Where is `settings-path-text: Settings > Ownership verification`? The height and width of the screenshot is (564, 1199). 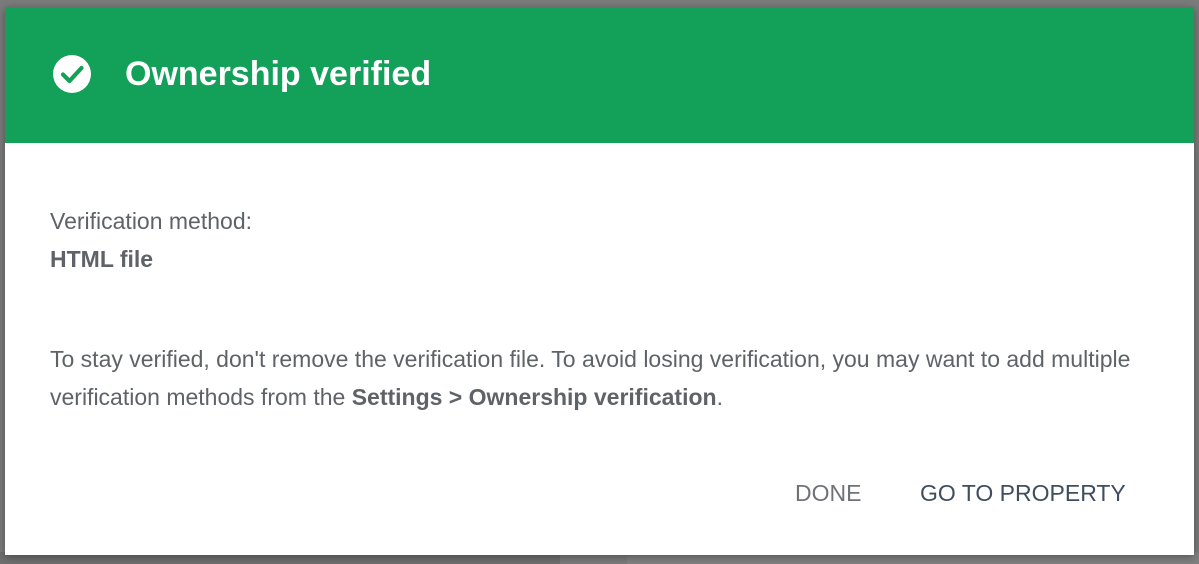
settings-path-text: Settings > Ownership verification is located at coordinates (534, 397).